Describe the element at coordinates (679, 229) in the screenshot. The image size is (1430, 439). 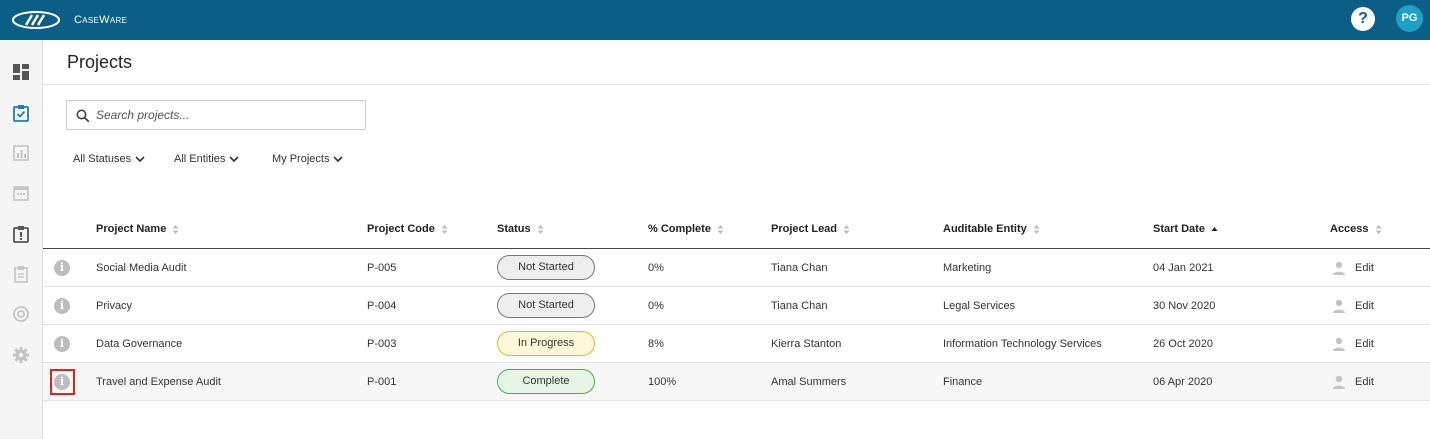
I see `column-header-label: % Complete` at that location.